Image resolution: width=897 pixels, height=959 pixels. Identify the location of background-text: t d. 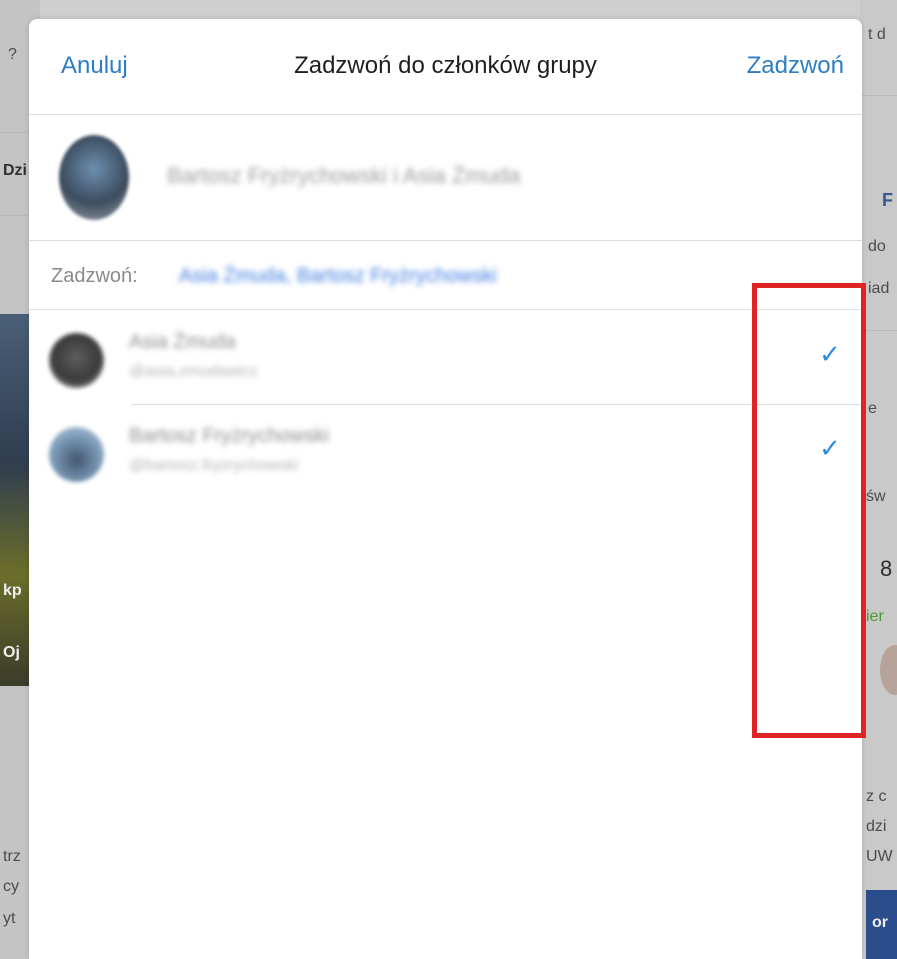
(877, 34).